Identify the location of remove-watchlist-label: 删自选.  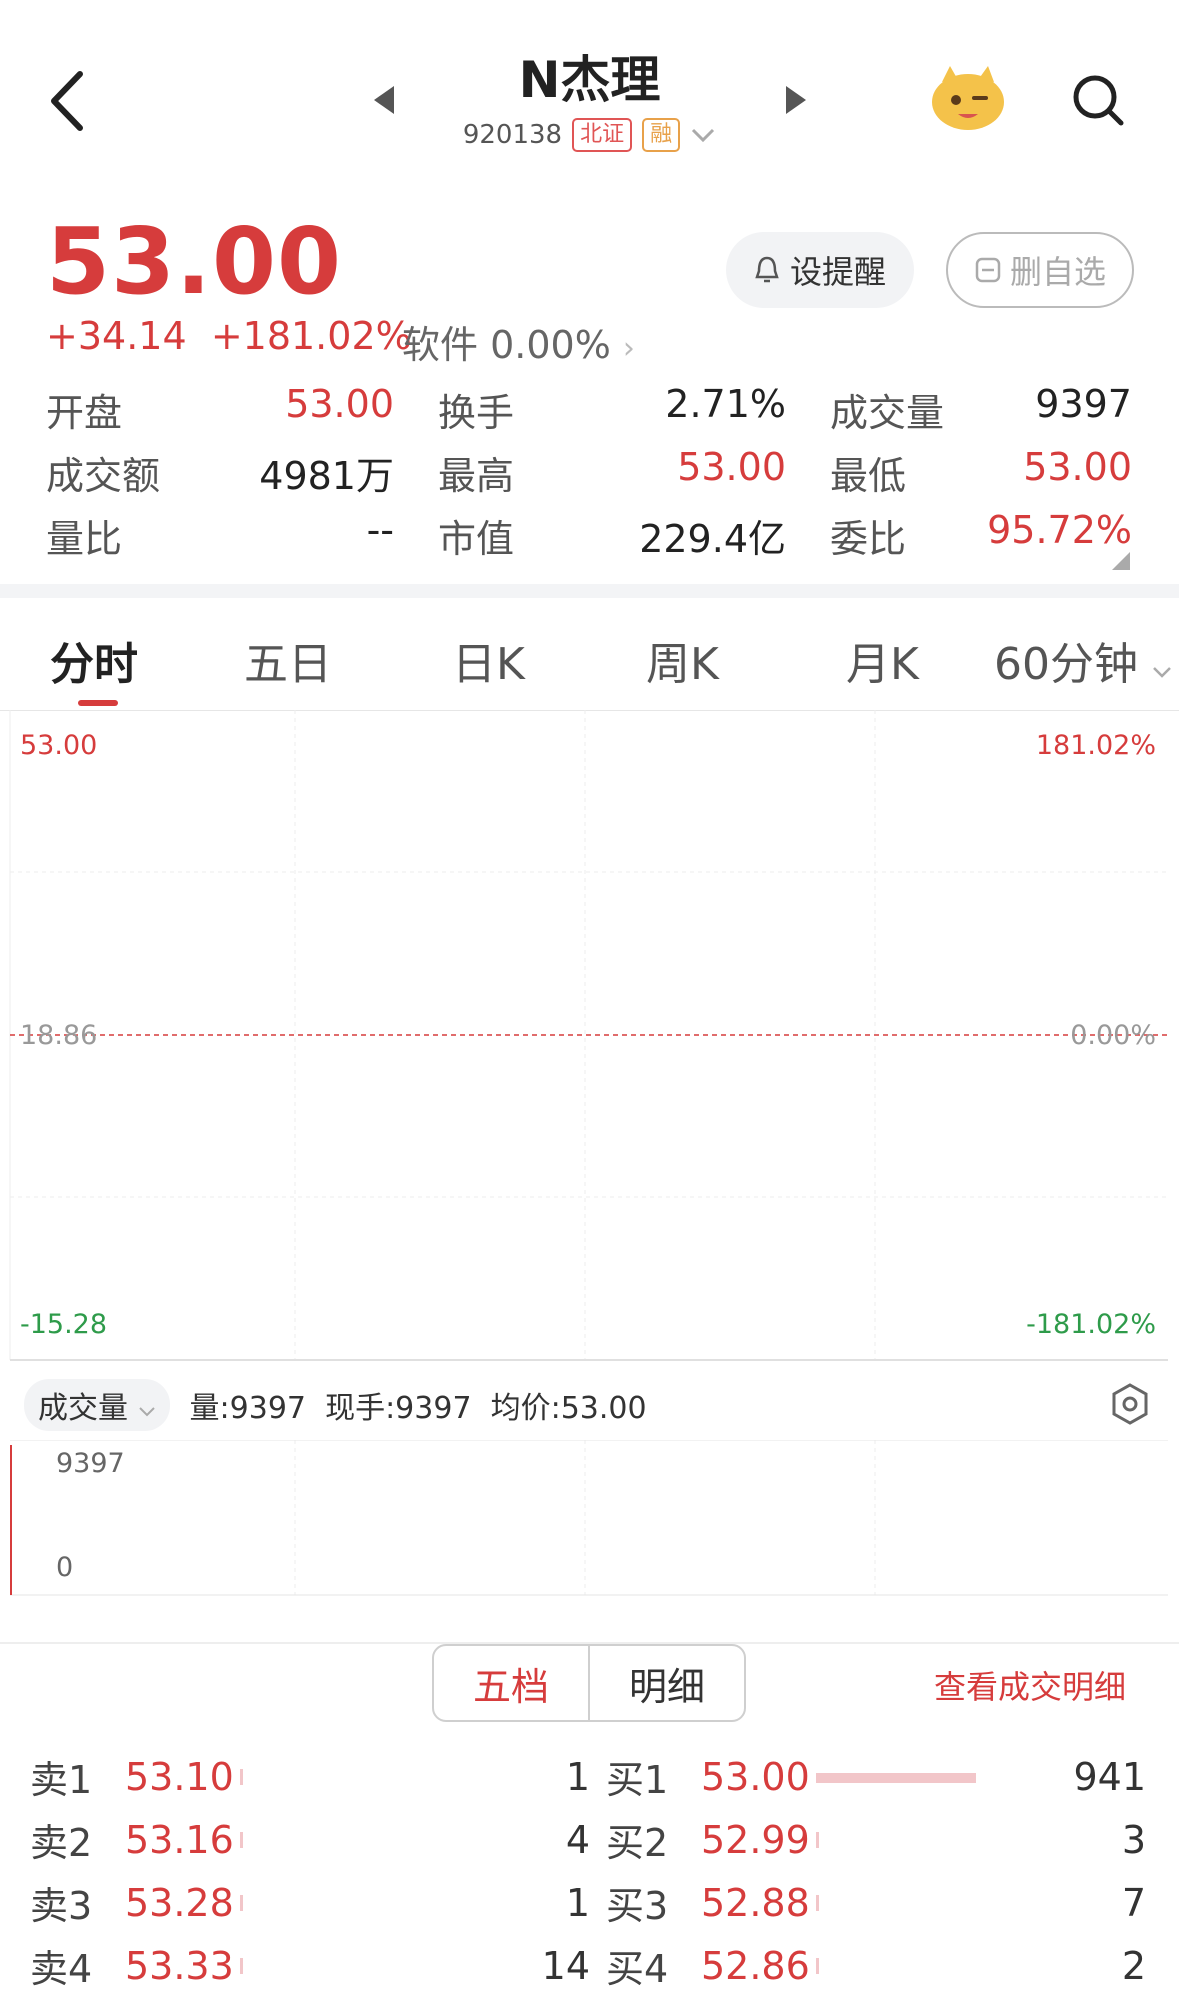
(1057, 272).